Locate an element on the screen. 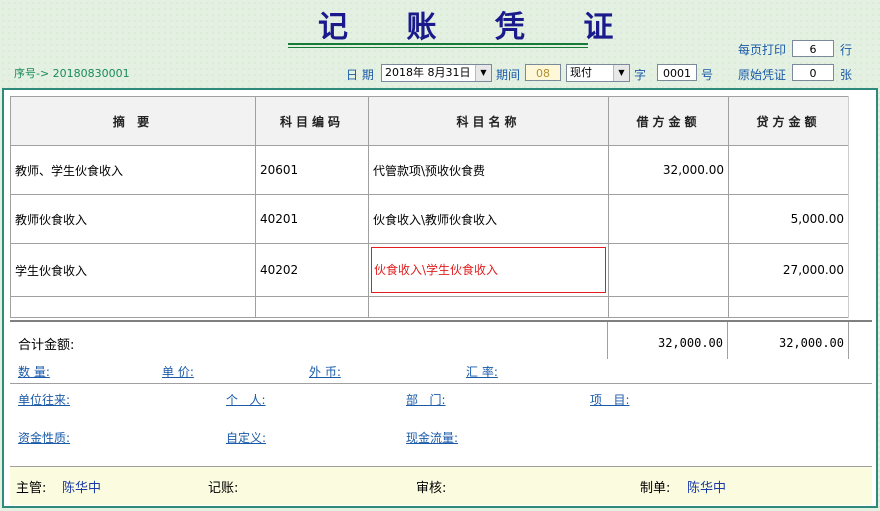 The image size is (880, 511). hao-label: 号 is located at coordinates (707, 75).